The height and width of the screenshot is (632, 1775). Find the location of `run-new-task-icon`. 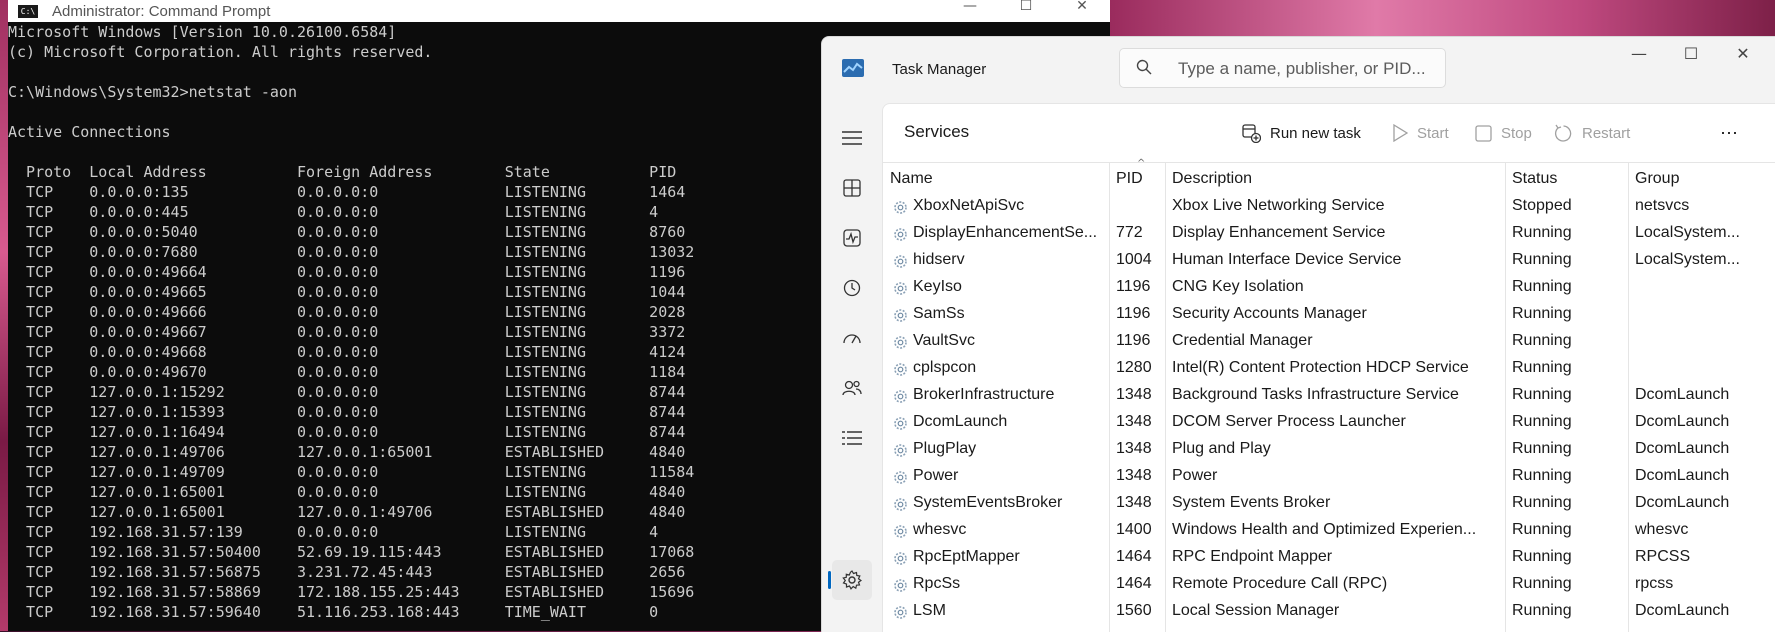

run-new-task-icon is located at coordinates (1251, 133).